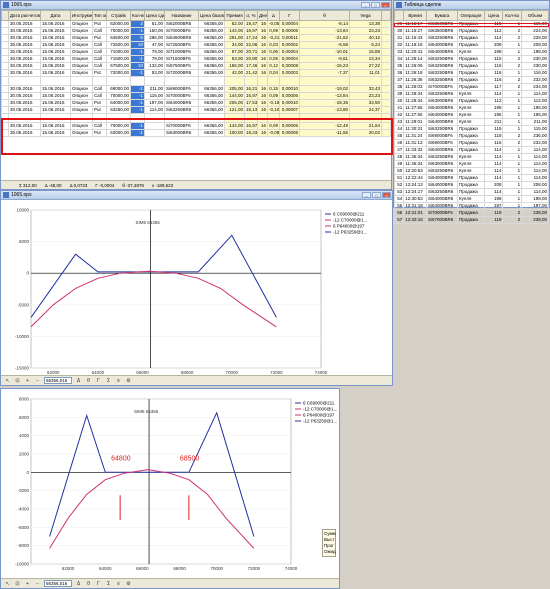 The width and height of the screenshot is (550, 589). I want to click on table-cell: 63000,00, so click(118, 133).